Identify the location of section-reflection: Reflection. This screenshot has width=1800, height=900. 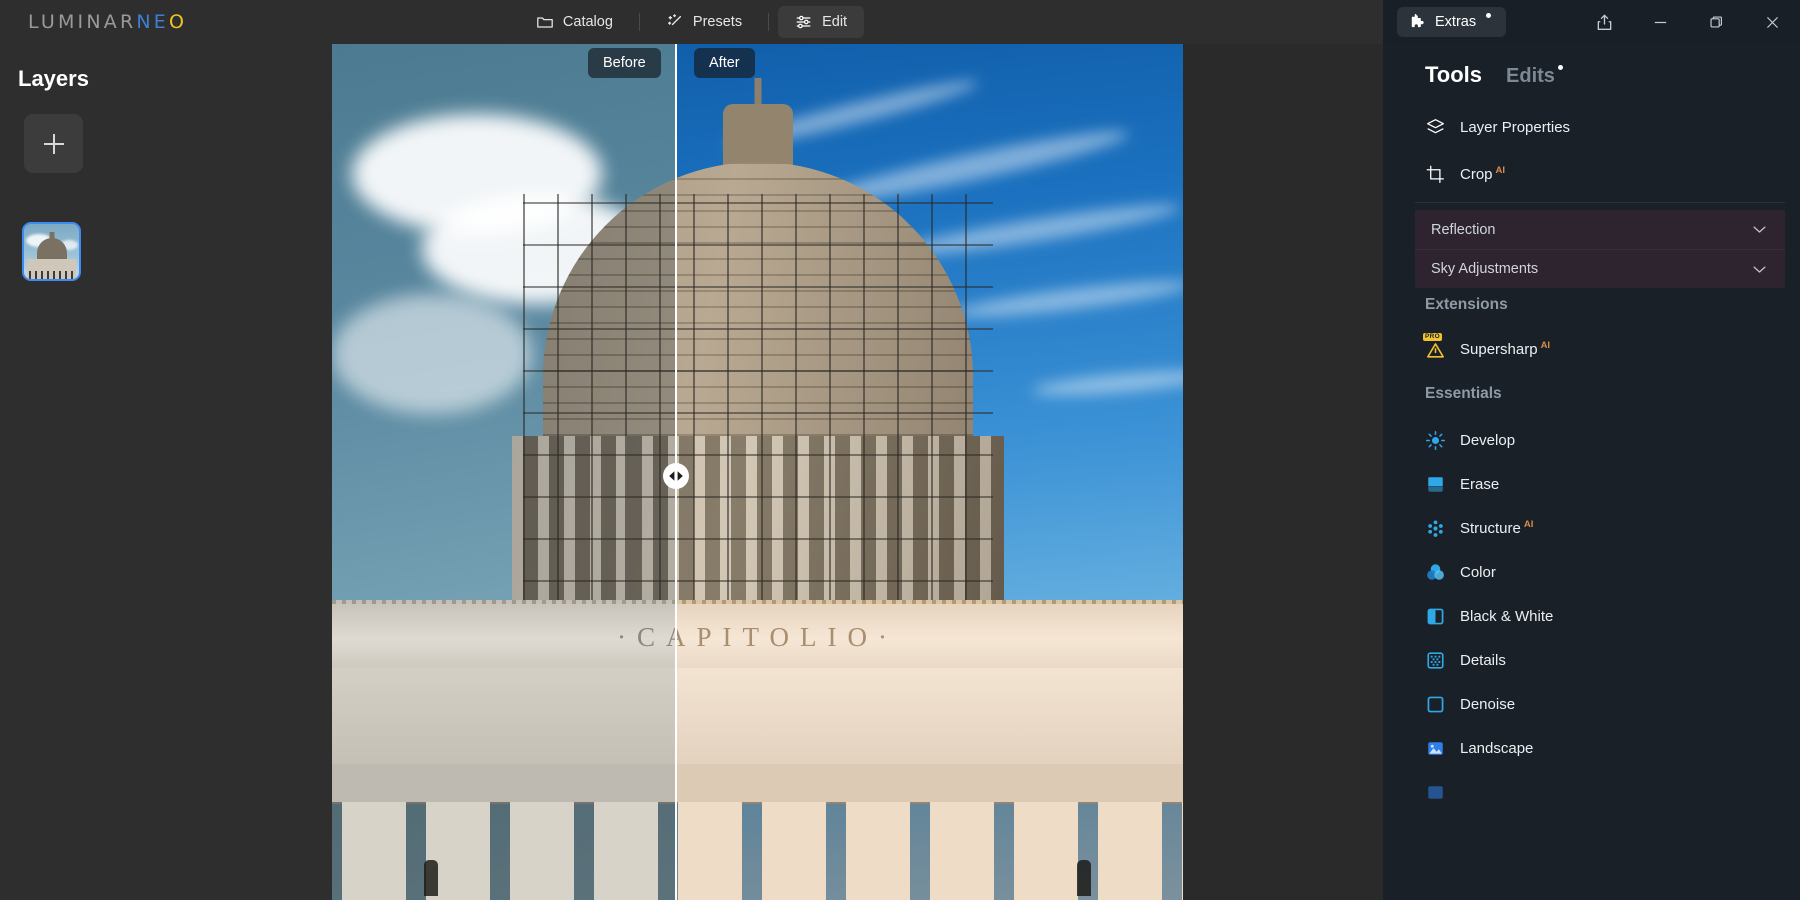
(1600, 229).